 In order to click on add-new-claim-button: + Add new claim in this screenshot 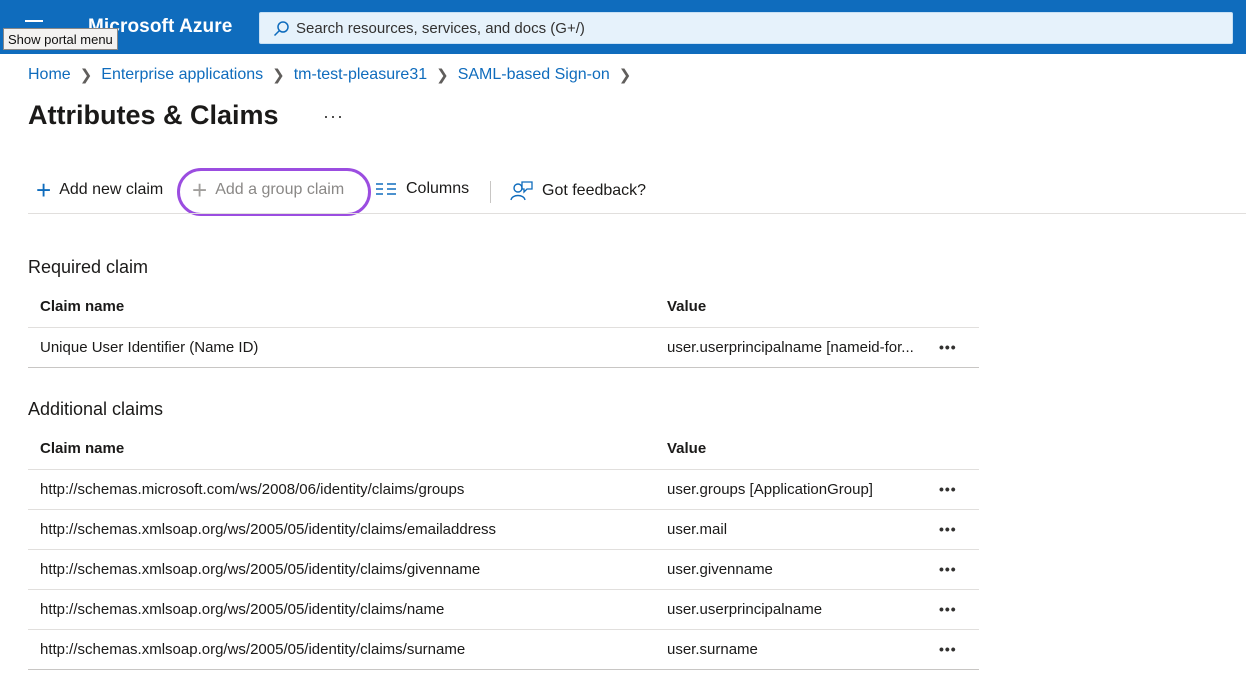, I will do `click(100, 190)`.